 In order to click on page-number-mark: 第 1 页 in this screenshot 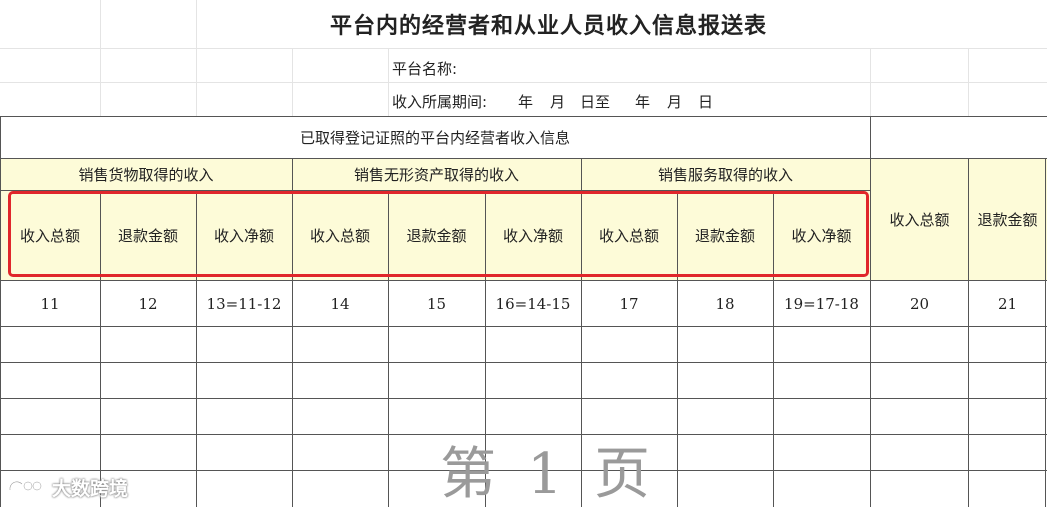, I will do `click(550, 475)`.